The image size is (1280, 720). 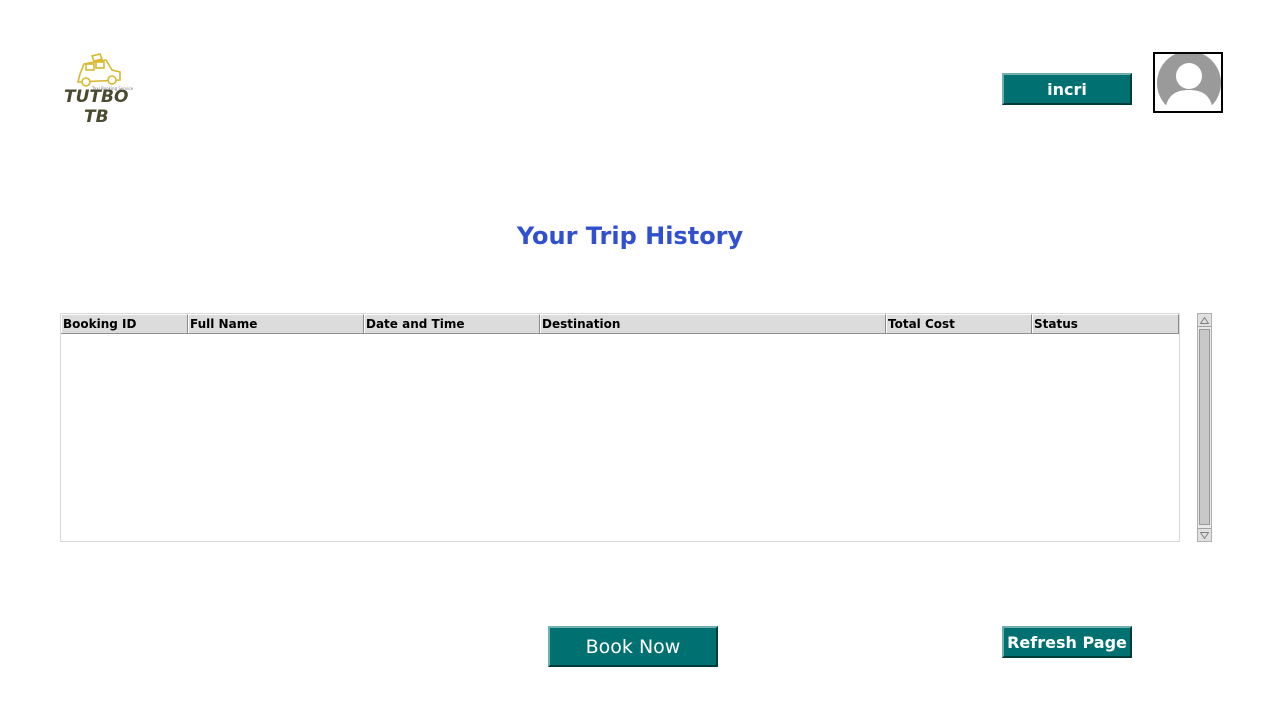 I want to click on column-header-destination: Destination, so click(x=713, y=323).